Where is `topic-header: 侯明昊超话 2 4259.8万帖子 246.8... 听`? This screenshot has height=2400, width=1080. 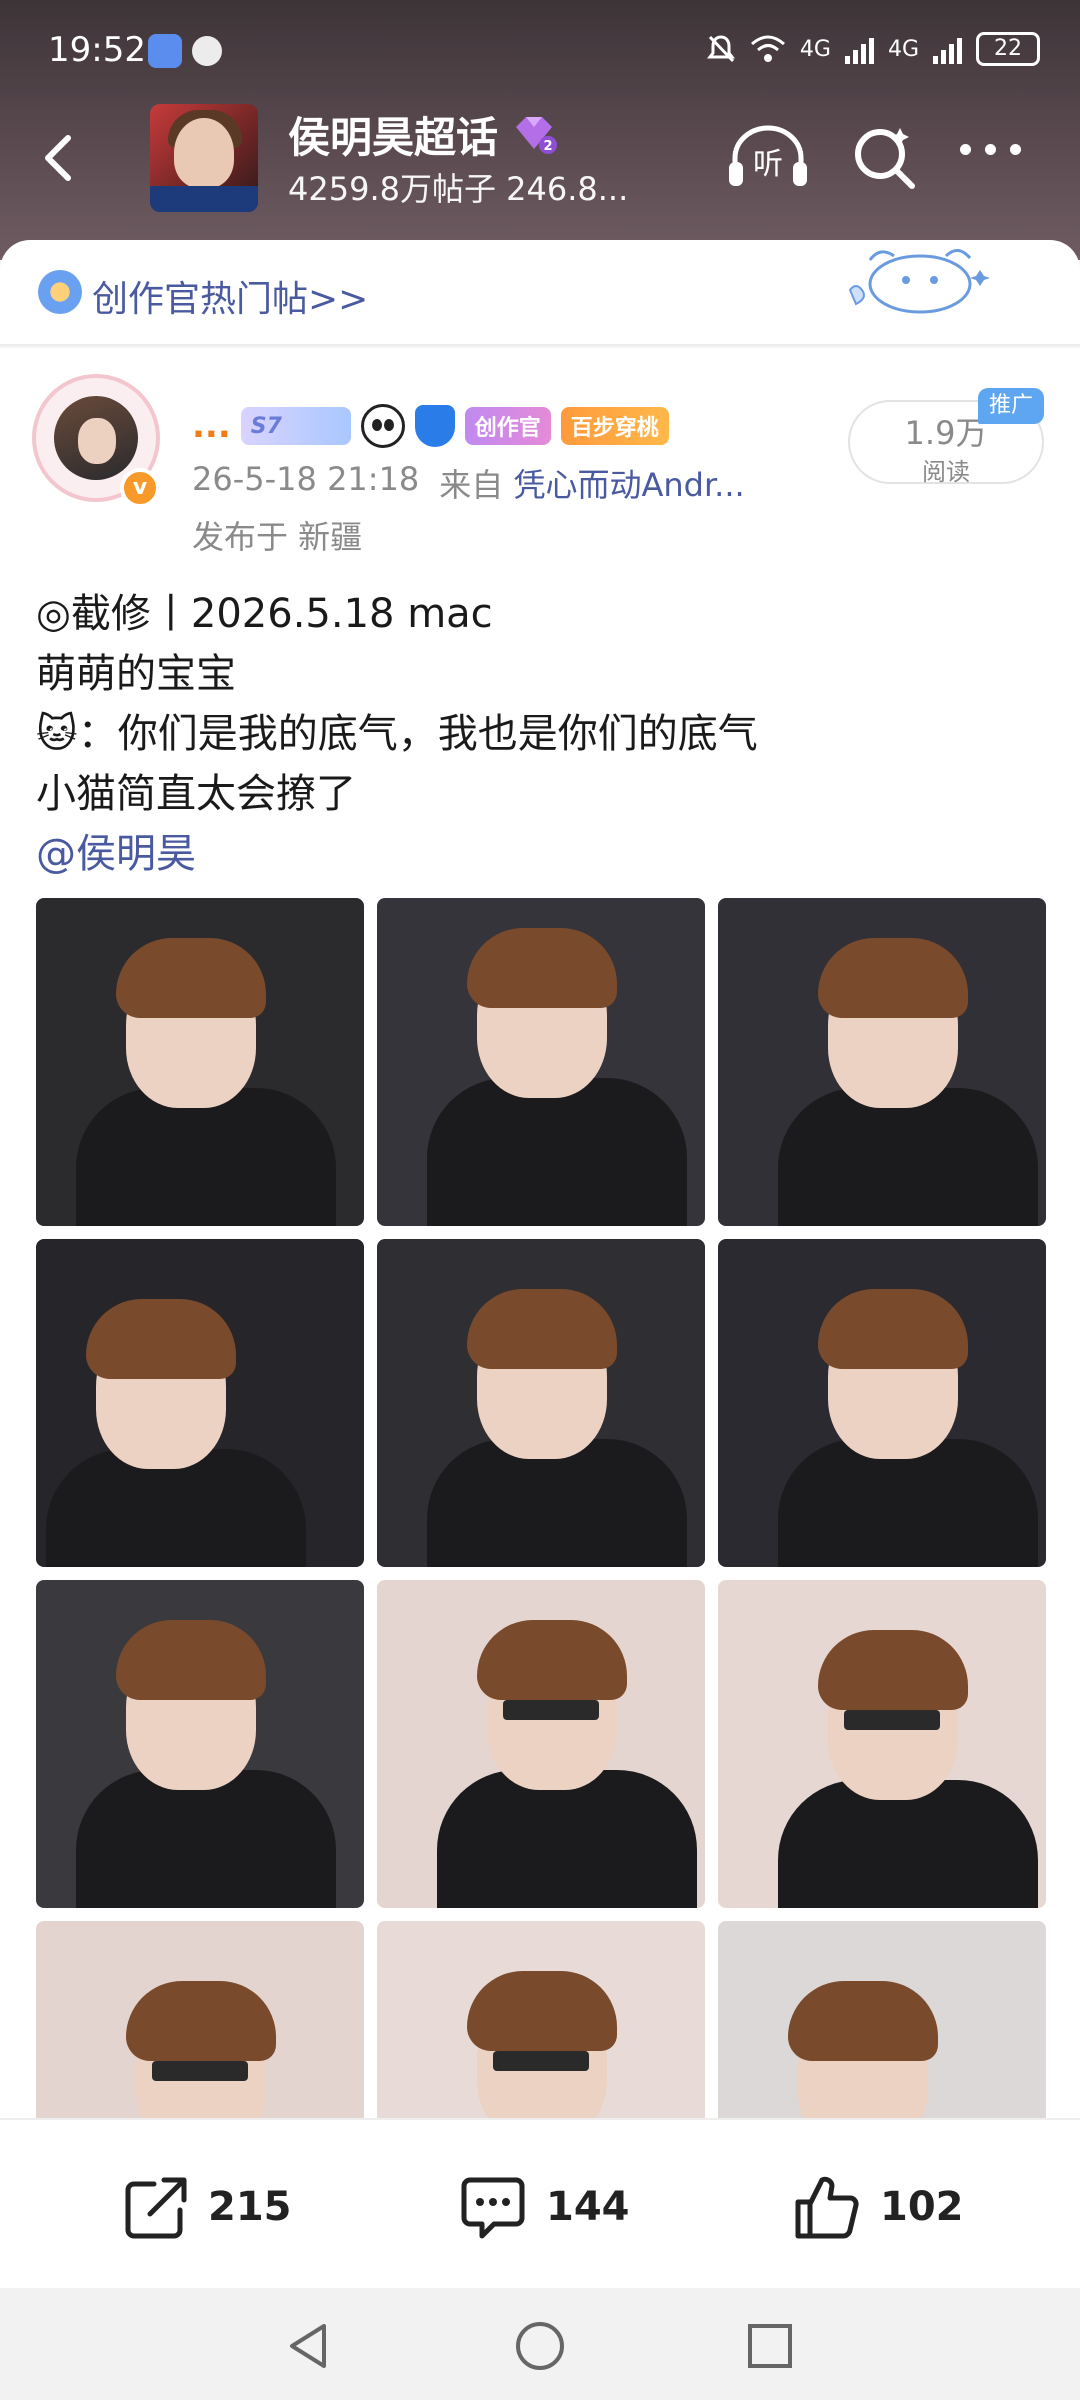 topic-header: 侯明昊超话 2 4259.8万帖子 246.8... 听 is located at coordinates (540, 160).